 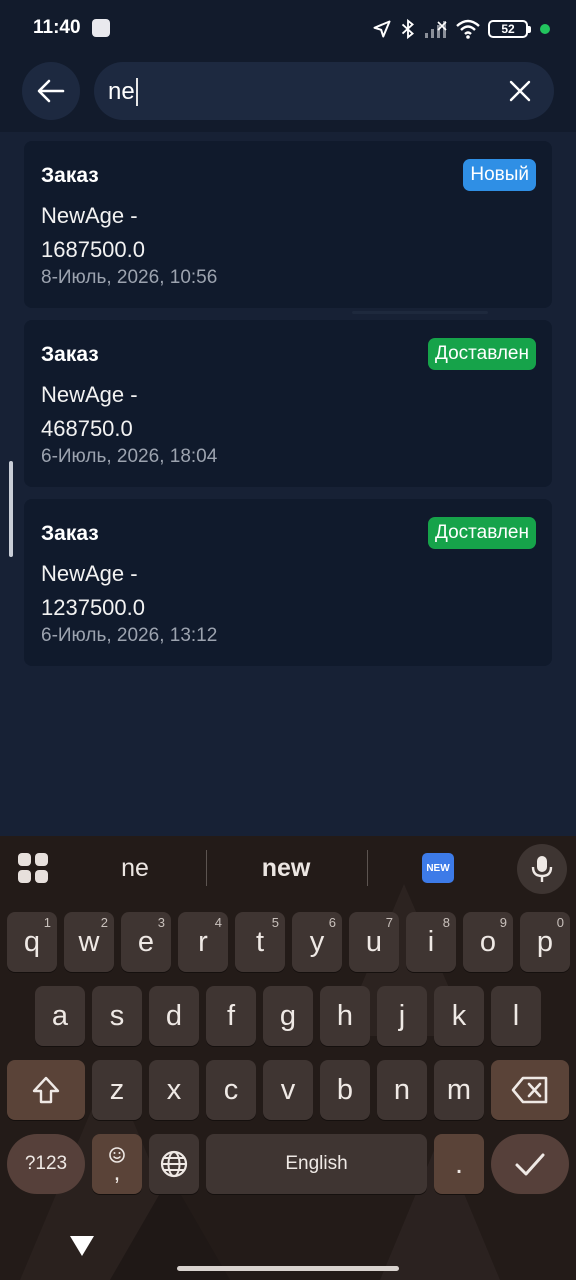 What do you see at coordinates (468, 29) in the screenshot?
I see `wifi-icon` at bounding box center [468, 29].